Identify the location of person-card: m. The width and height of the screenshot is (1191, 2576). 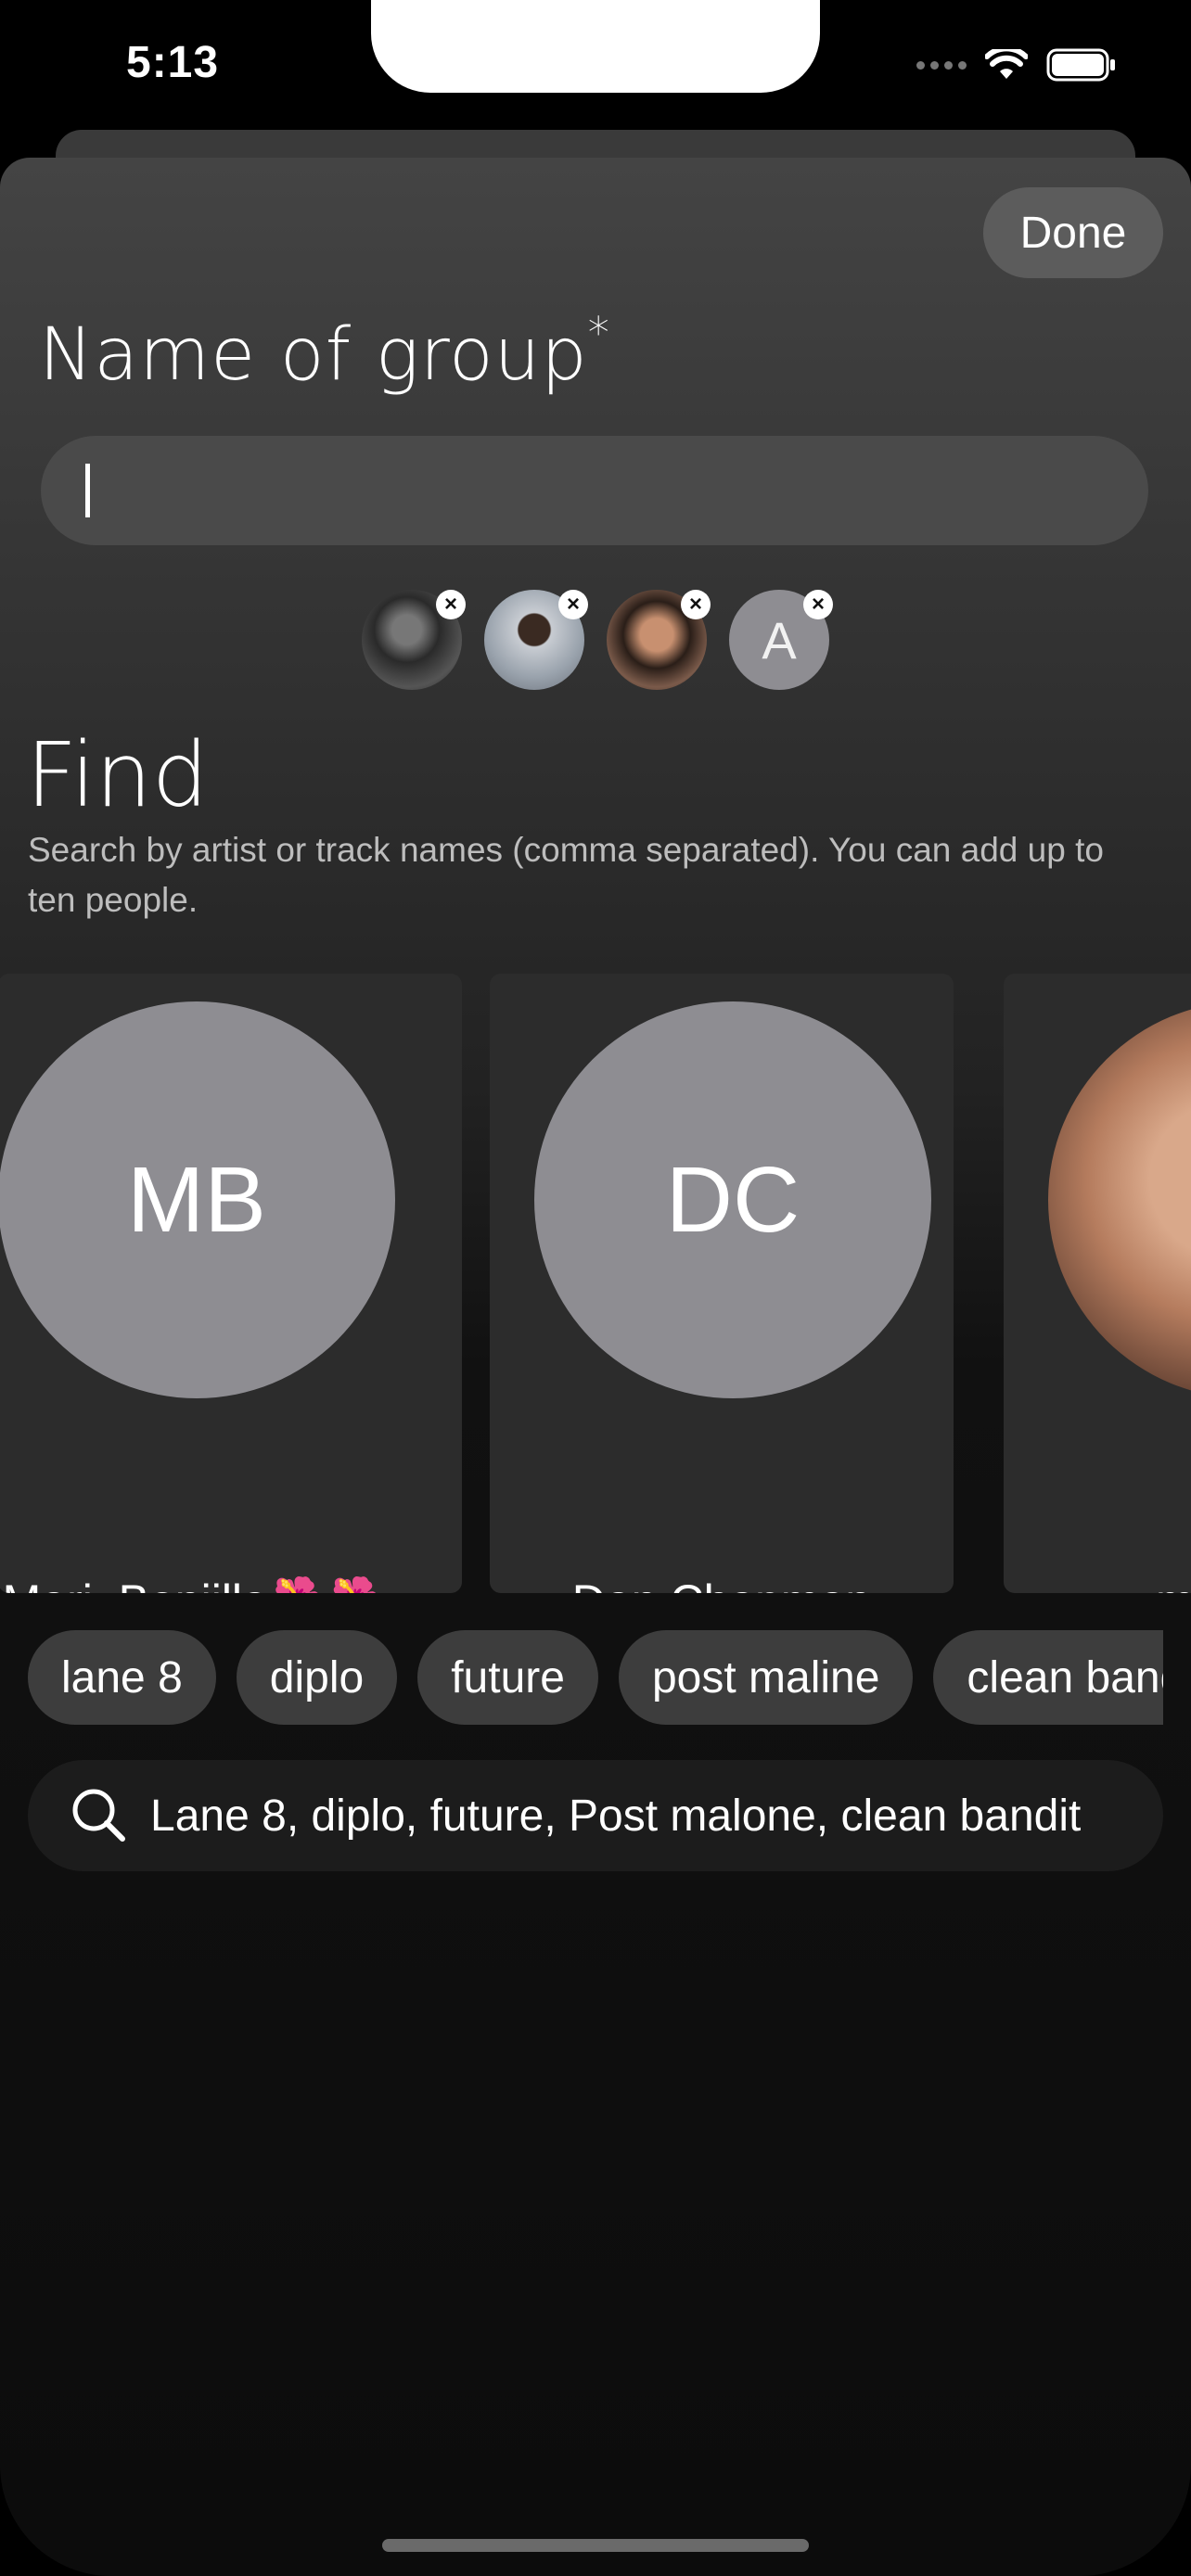
(1097, 1283).